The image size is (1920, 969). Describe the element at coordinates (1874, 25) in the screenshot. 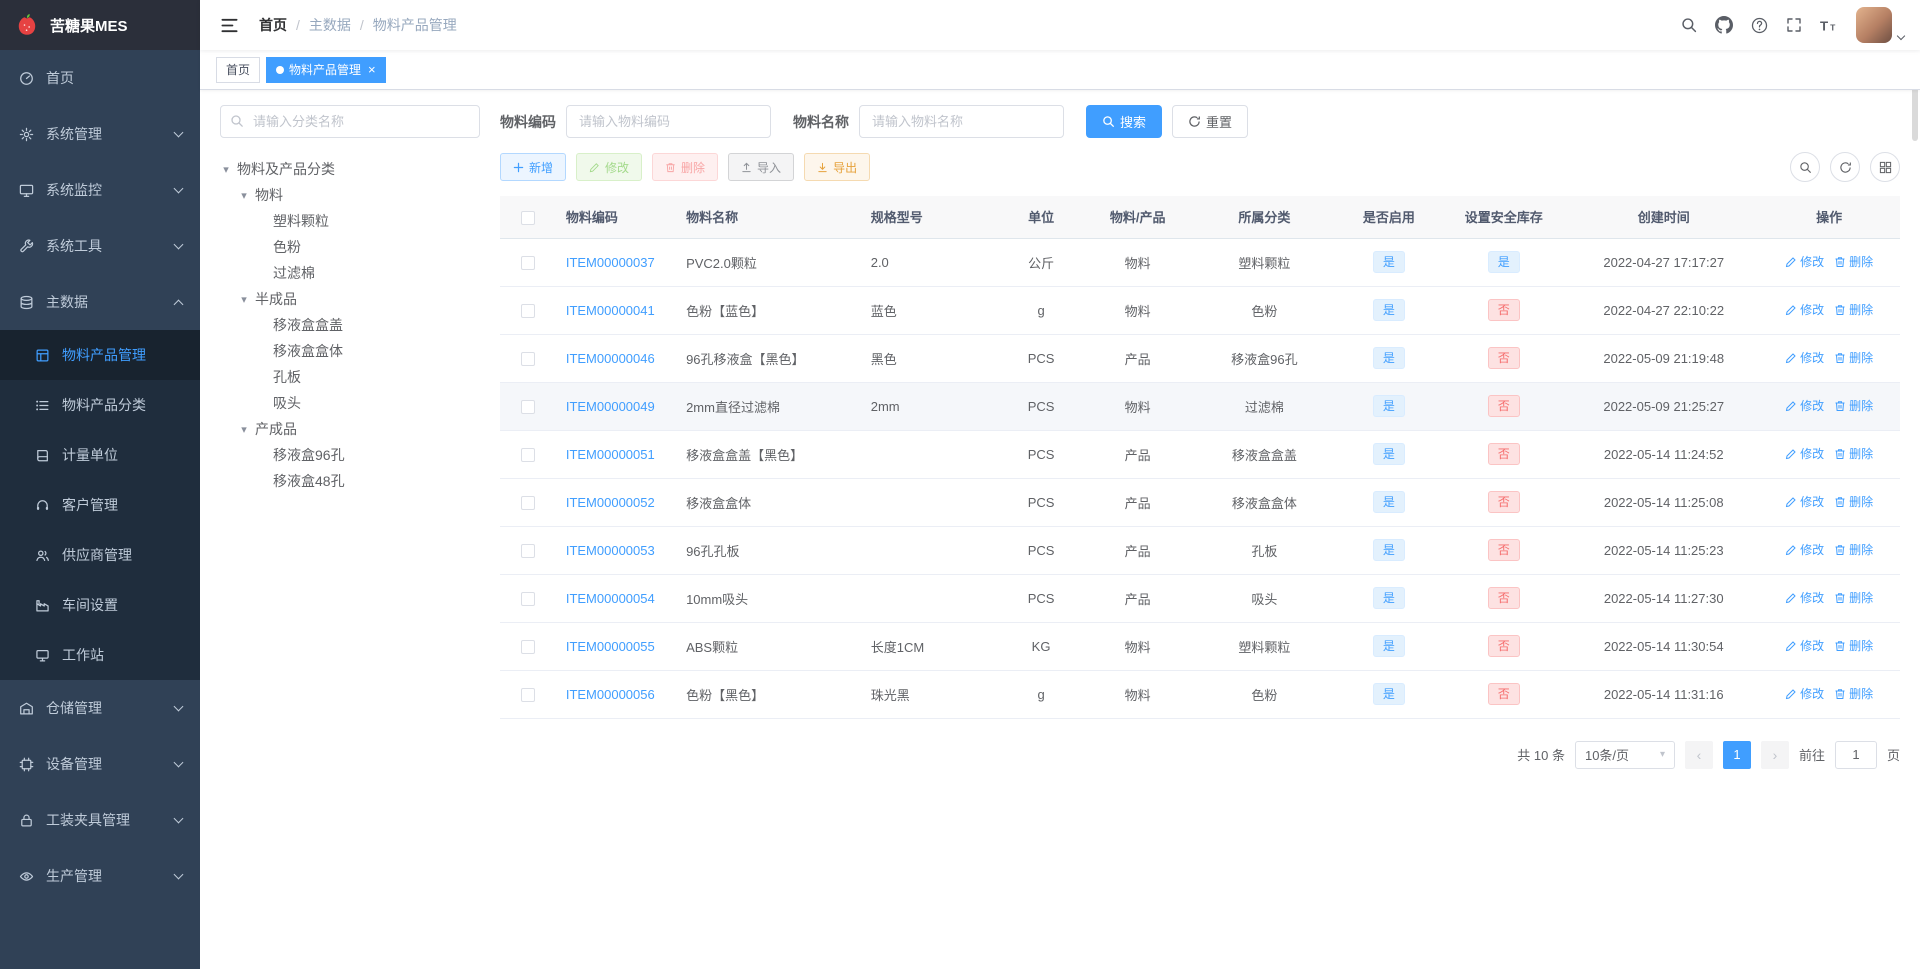

I see `avatar` at that location.